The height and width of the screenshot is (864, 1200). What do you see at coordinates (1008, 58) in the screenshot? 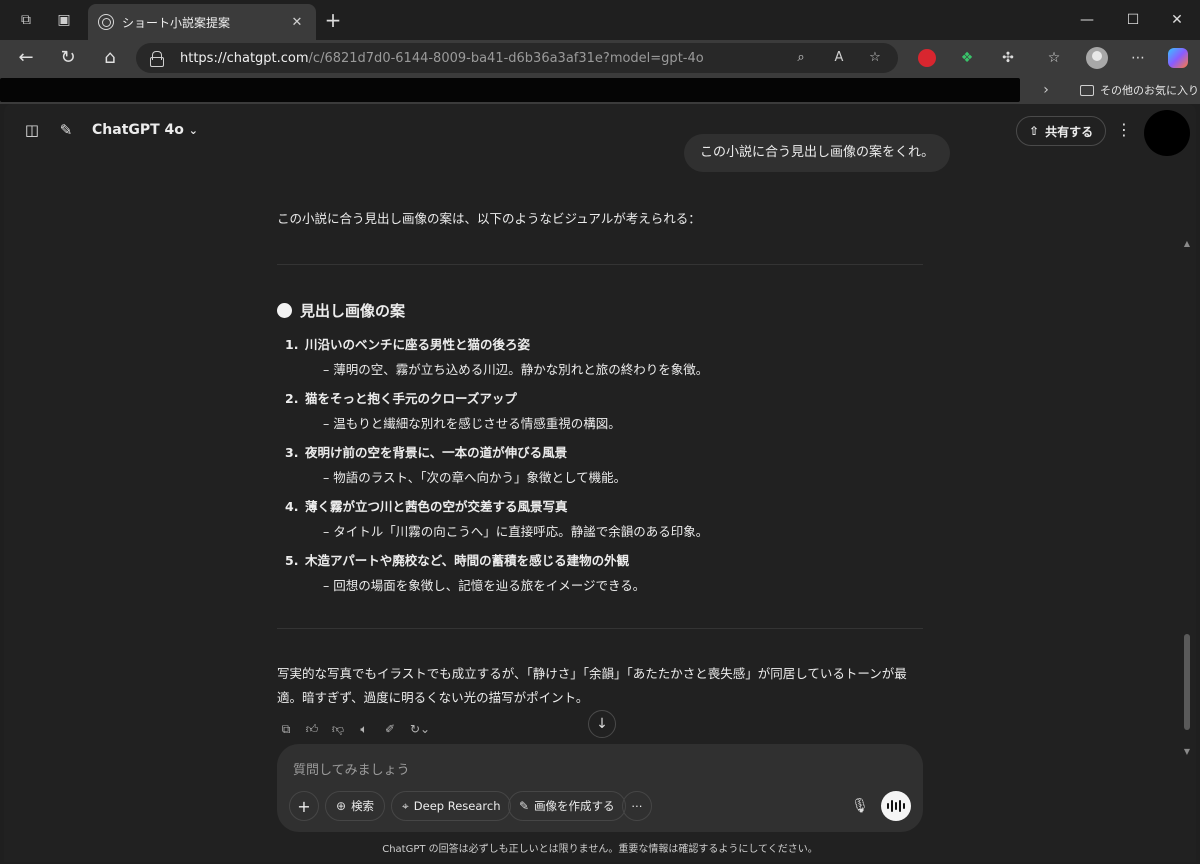
I see `extensions-puzzle-icon: ✣` at bounding box center [1008, 58].